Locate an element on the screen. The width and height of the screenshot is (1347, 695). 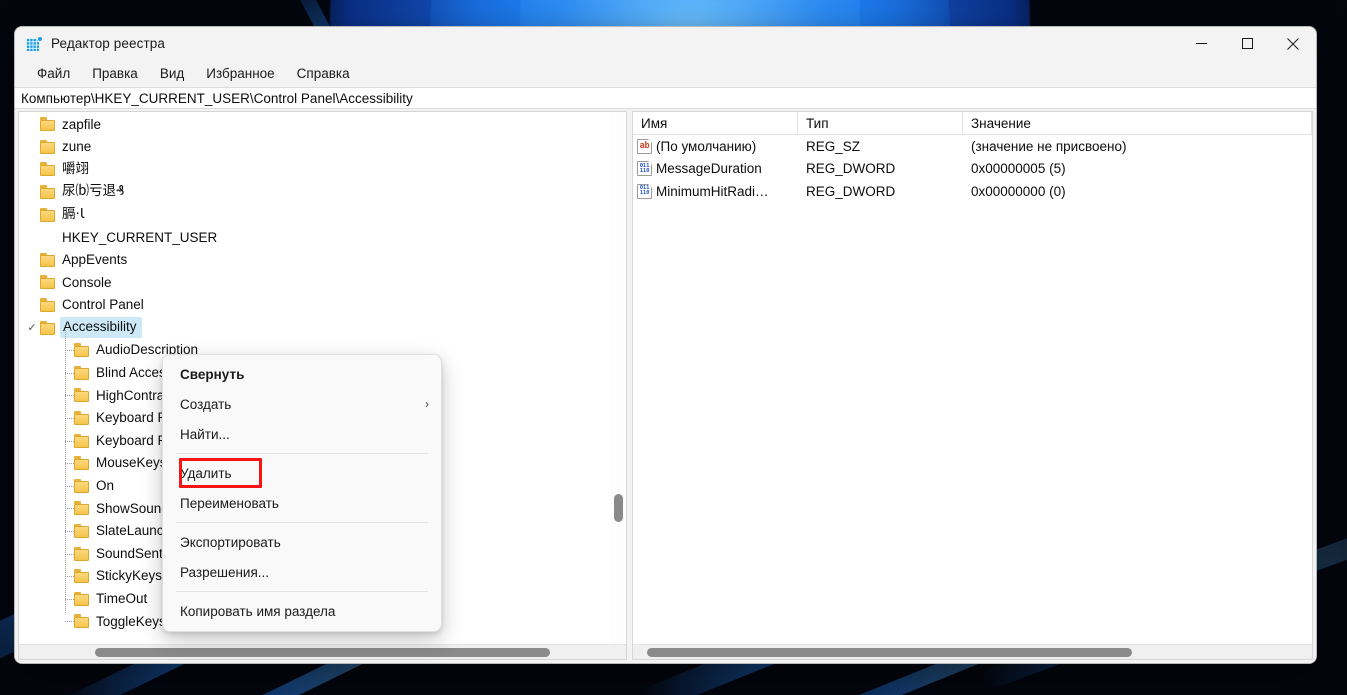
value-name-cell: ab (По умолчанию) is located at coordinates (715, 146).